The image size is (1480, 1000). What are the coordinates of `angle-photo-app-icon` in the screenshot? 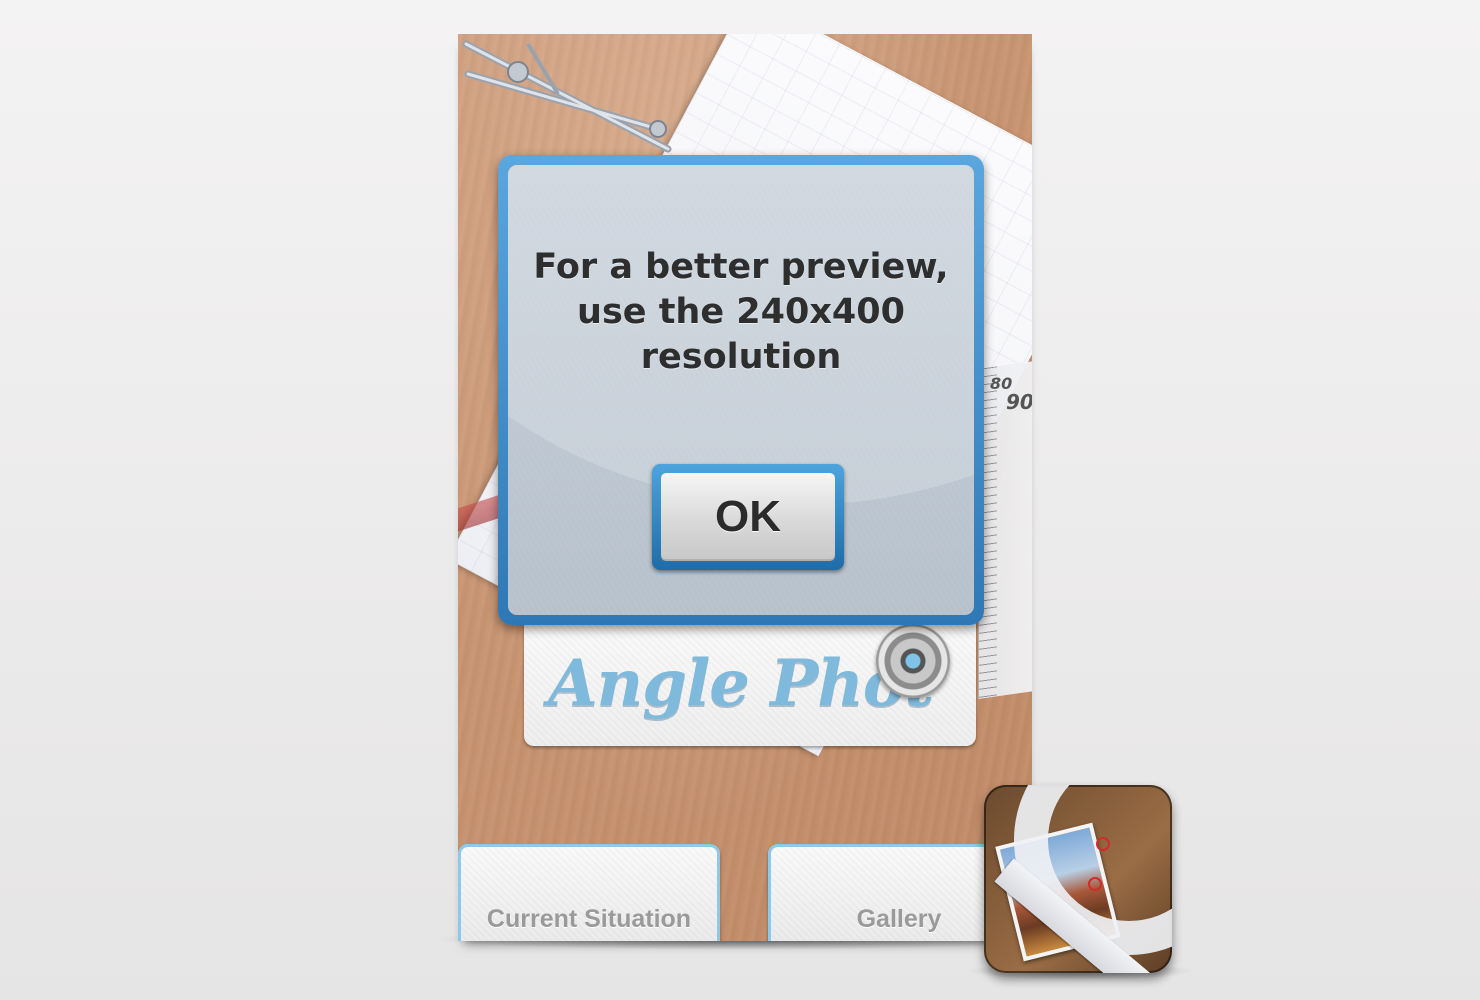 It's located at (1078, 879).